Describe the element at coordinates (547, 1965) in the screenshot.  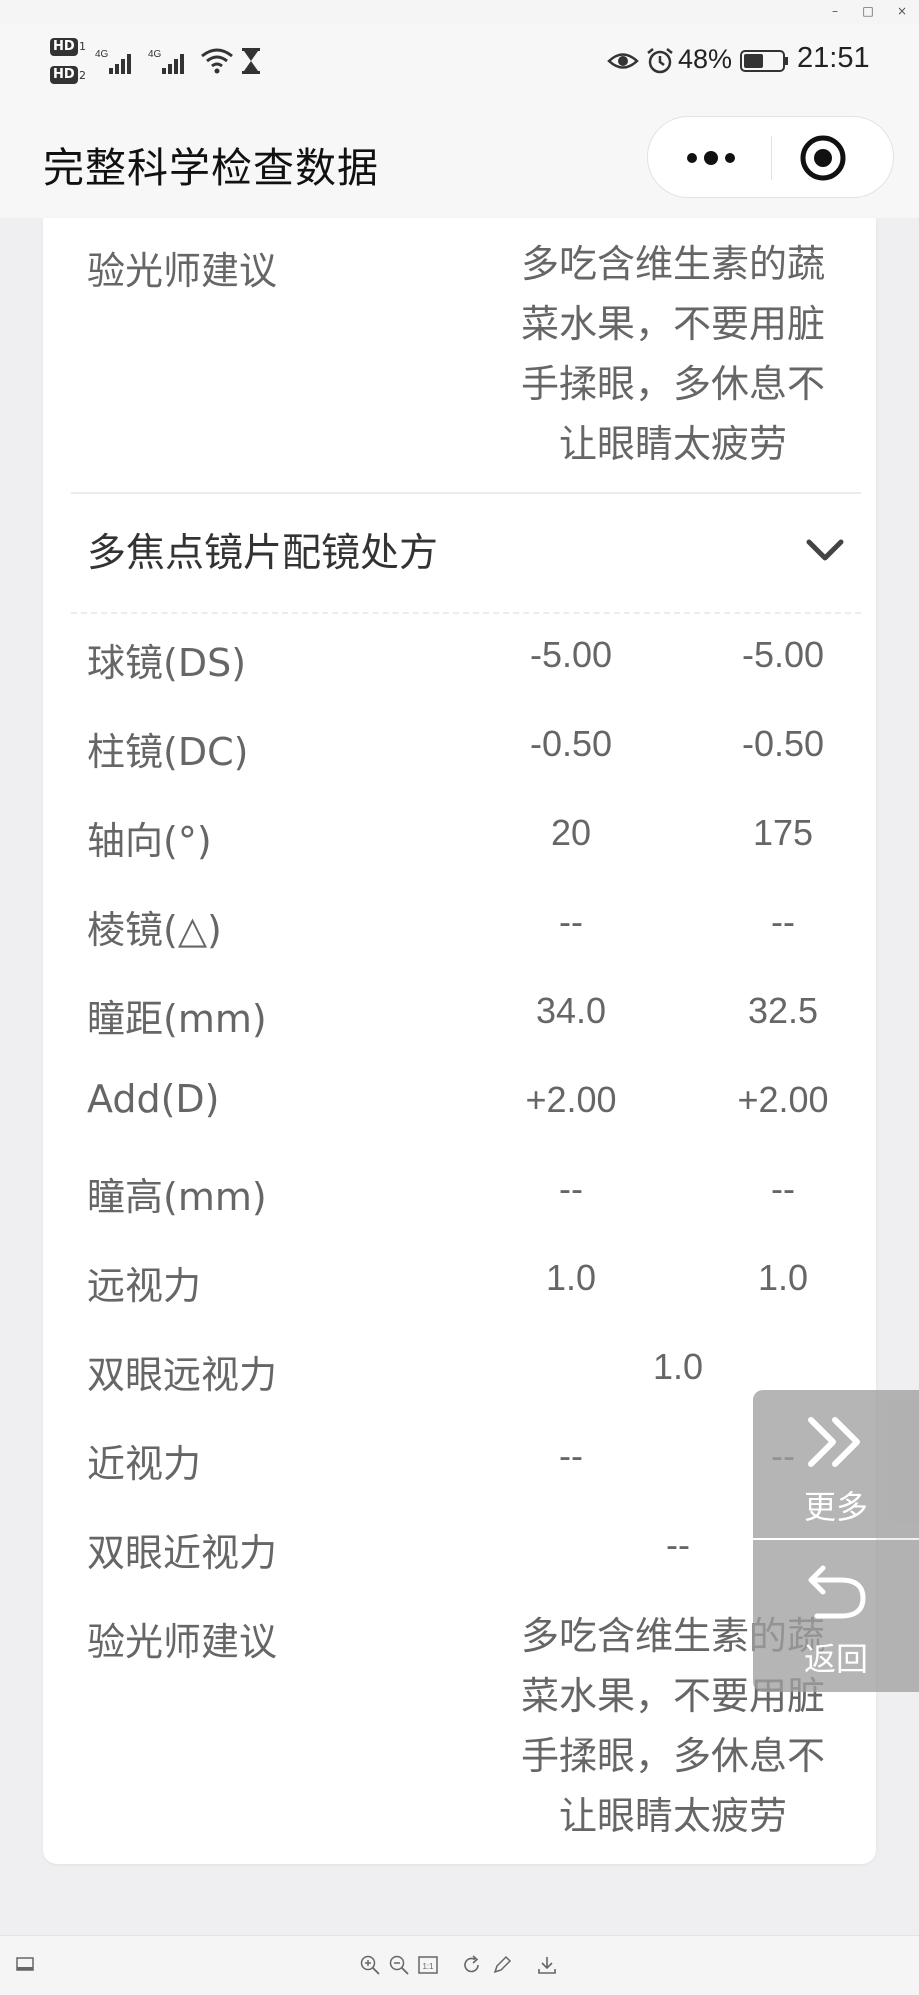
I see `download-icon` at that location.